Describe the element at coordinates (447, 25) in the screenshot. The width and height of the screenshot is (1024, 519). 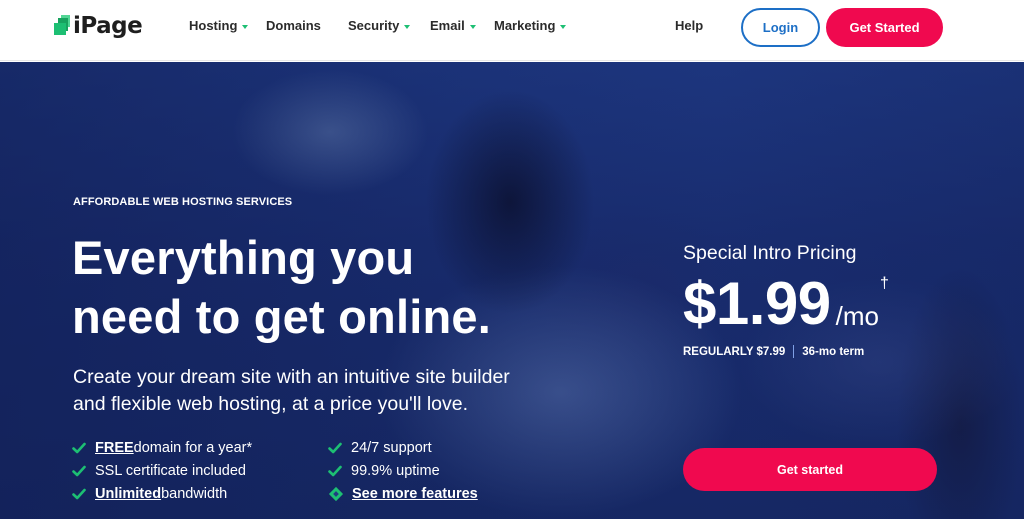
I see `nav-label: Email` at that location.